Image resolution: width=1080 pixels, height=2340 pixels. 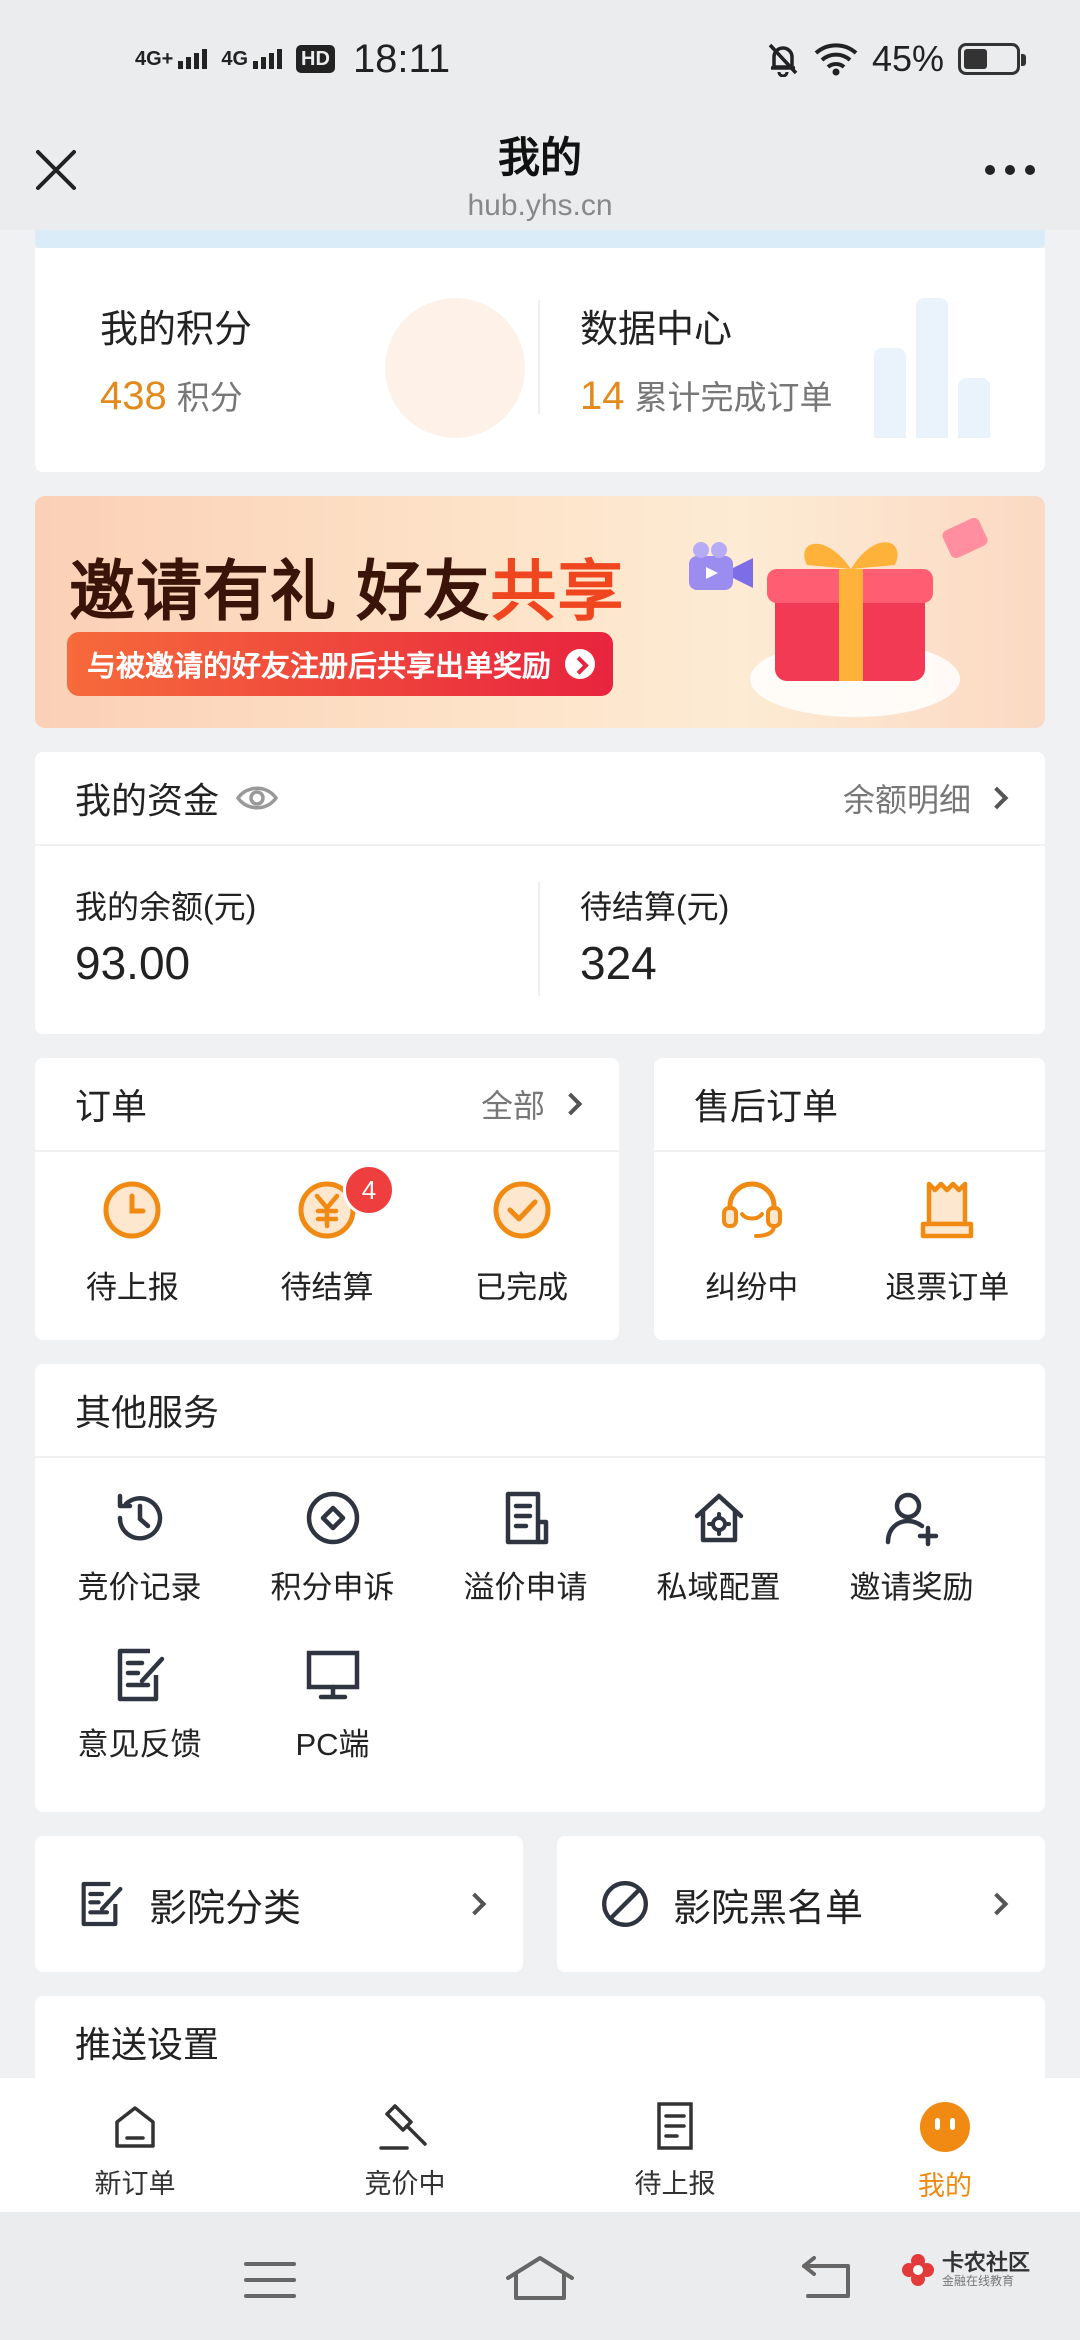 I want to click on service-pc: PC端, so click(x=332, y=1704).